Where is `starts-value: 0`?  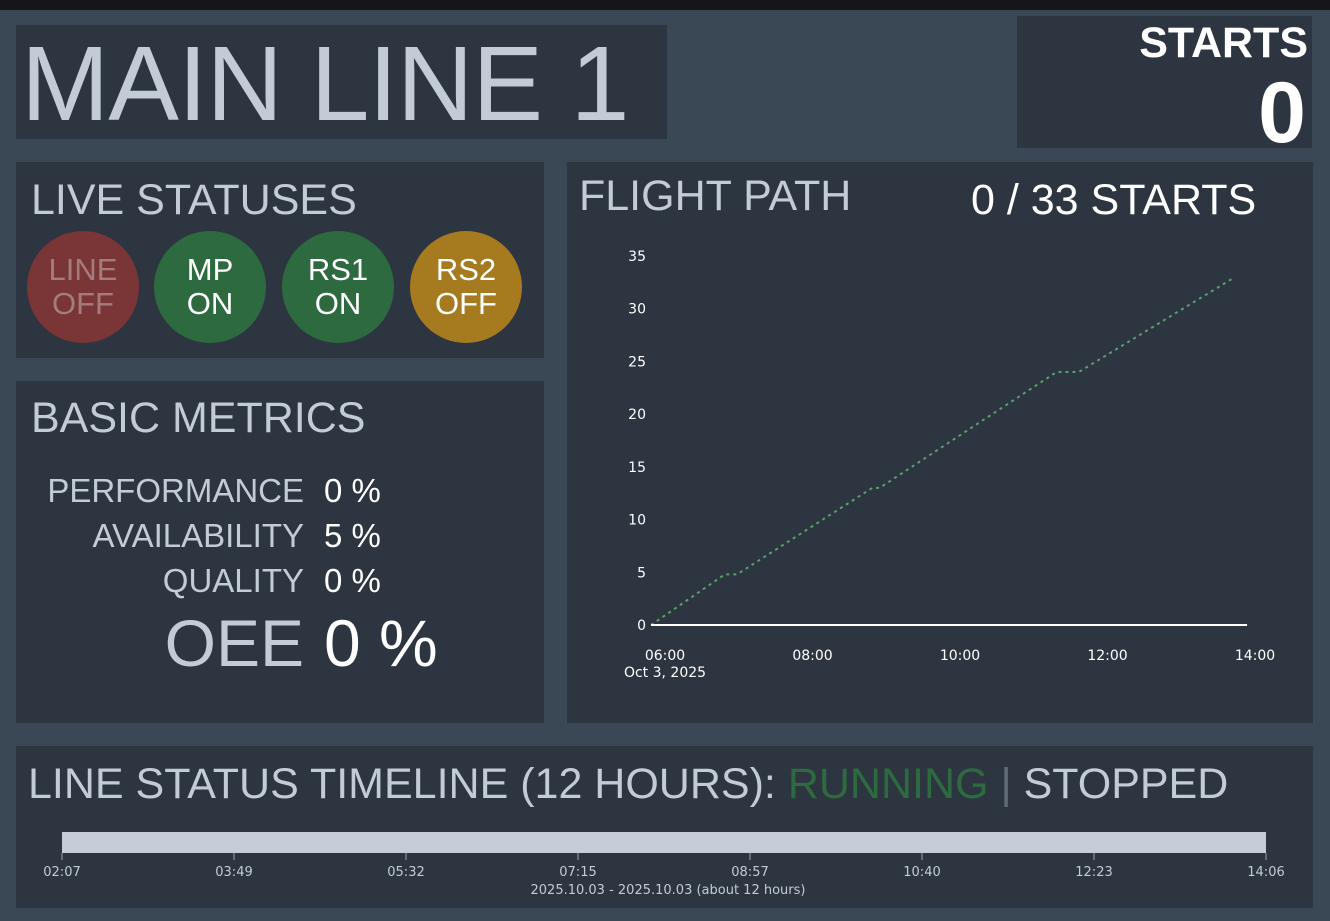 starts-value: 0 is located at coordinates (1282, 113).